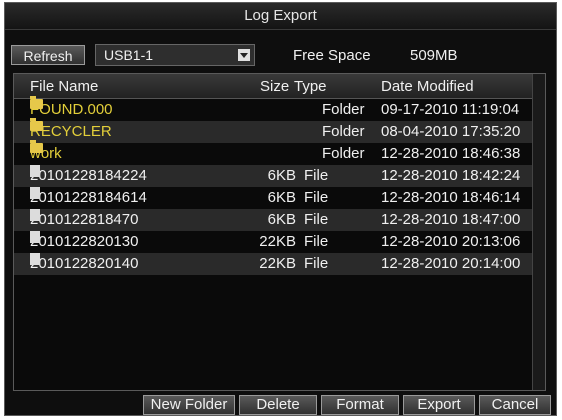  I want to click on date-modified-cell: 12-28-2010 18:46:14, so click(451, 197).